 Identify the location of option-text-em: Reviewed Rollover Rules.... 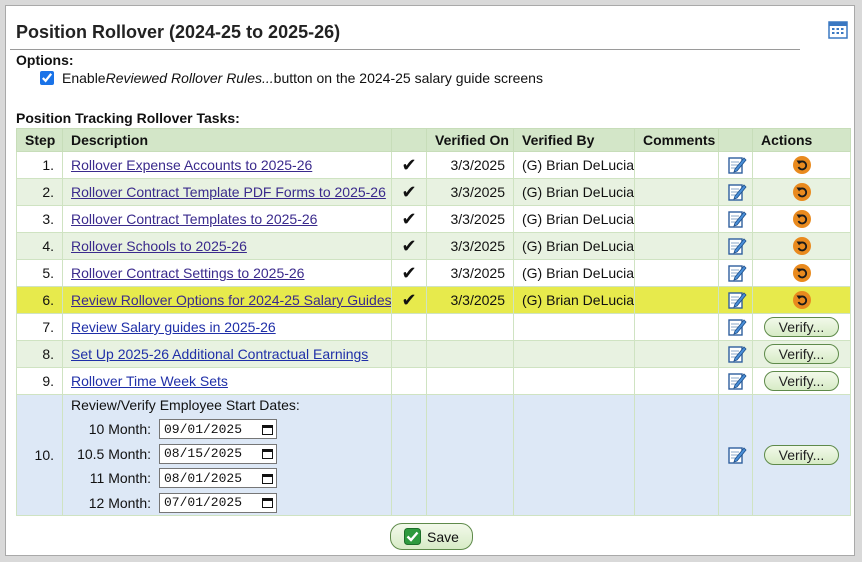
(189, 78).